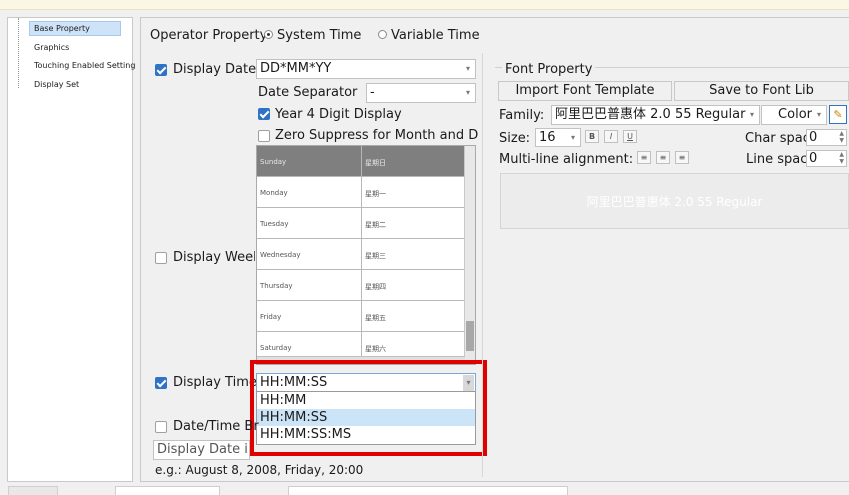 This screenshot has width=849, height=495. I want to click on zero-suppress-checkbox, so click(264, 136).